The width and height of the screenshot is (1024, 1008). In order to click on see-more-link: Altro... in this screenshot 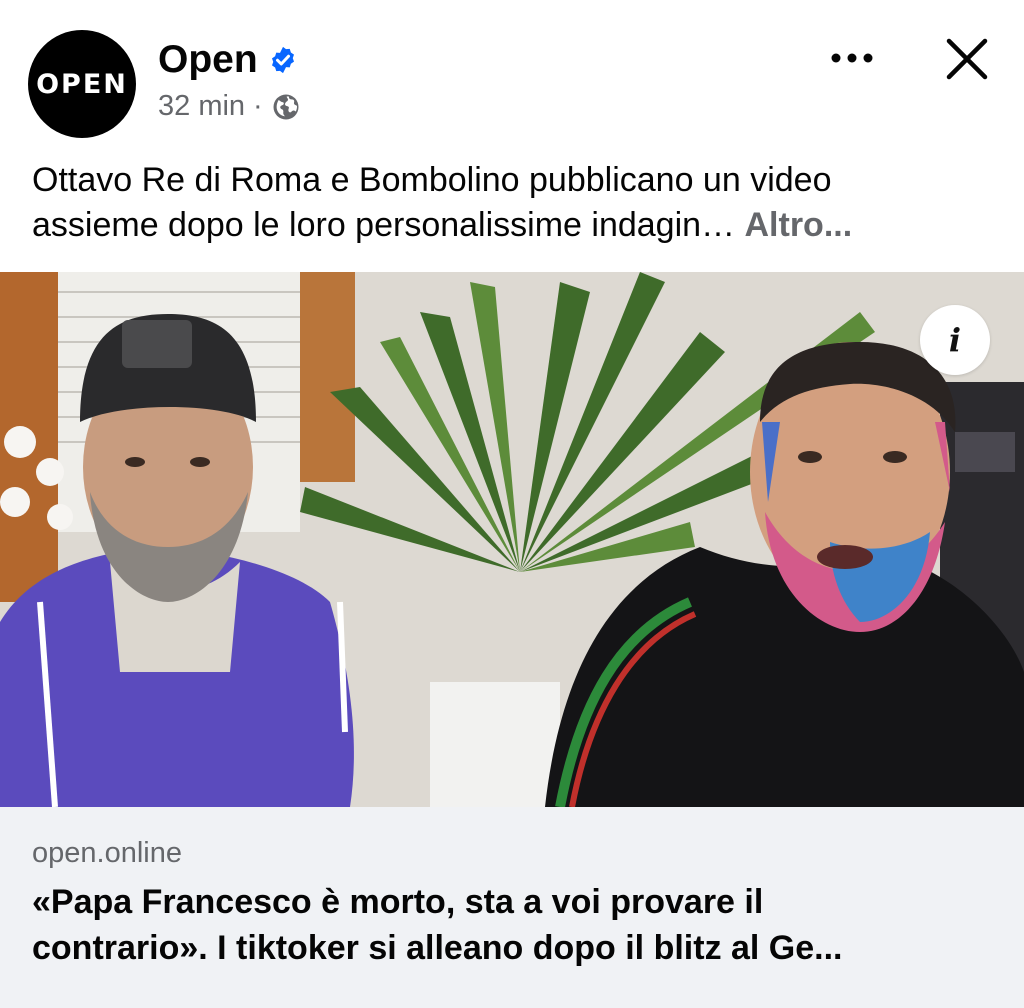, I will do `click(799, 225)`.